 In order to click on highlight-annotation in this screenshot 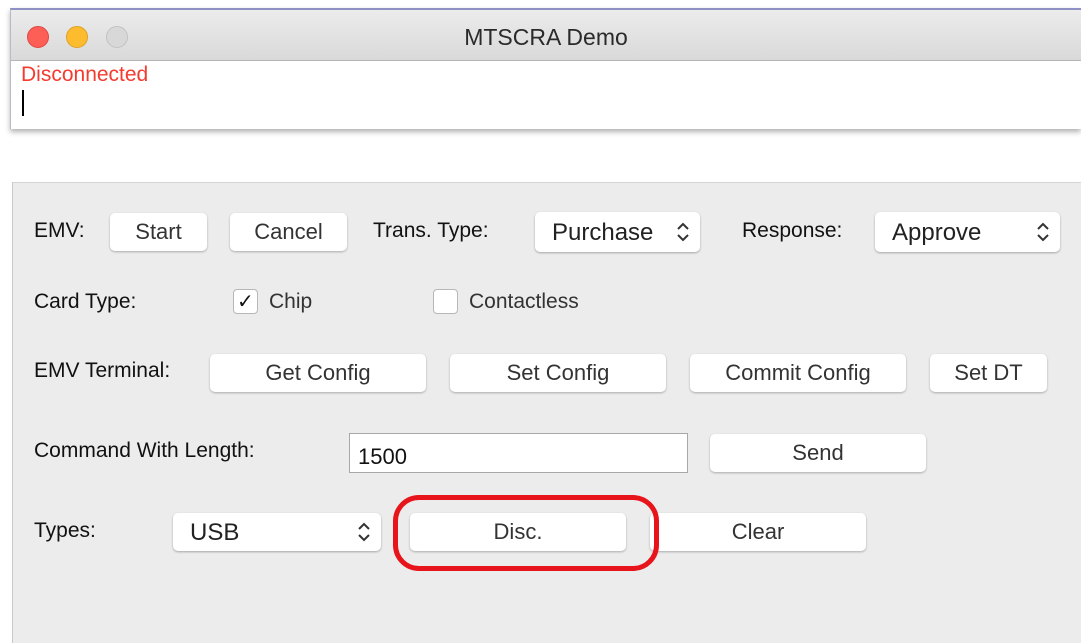, I will do `click(526, 533)`.